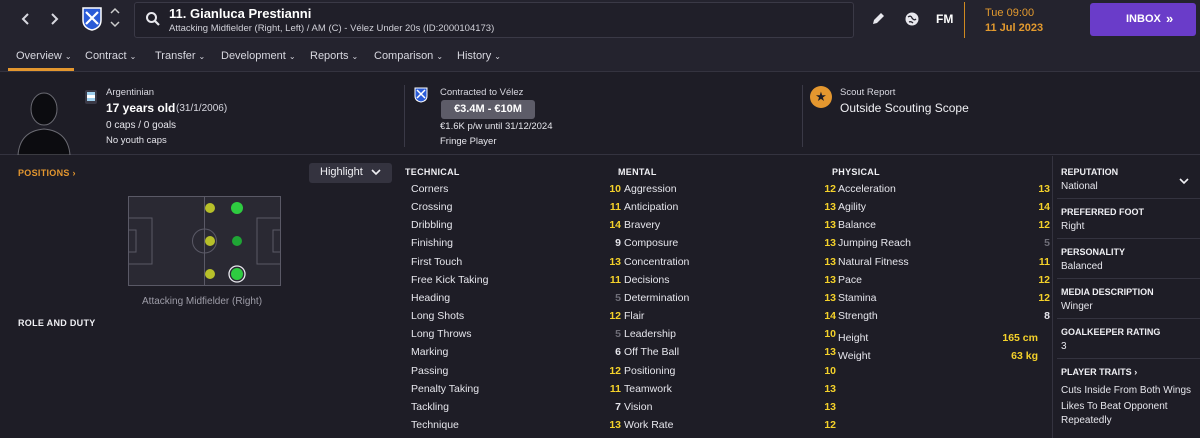  Describe the element at coordinates (944, 244) in the screenshot. I see `attribute-row: Jumping Reach 5` at that location.